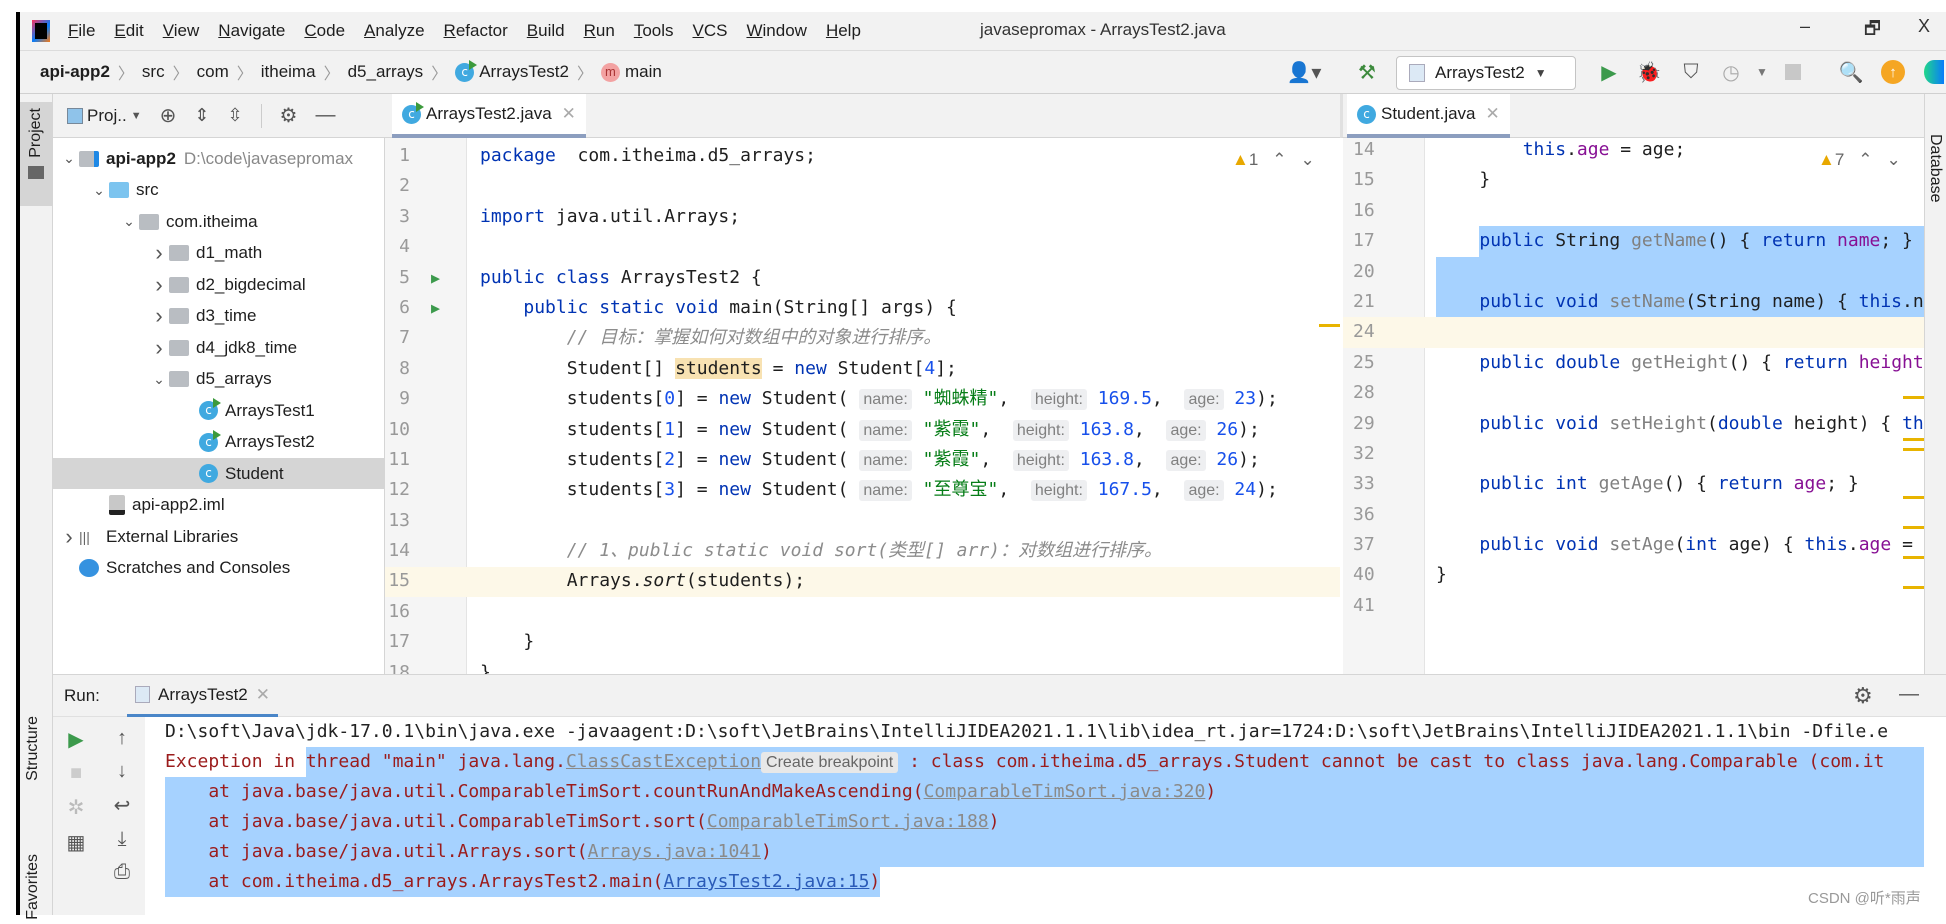 This screenshot has width=1946, height=924. What do you see at coordinates (1893, 72) in the screenshot?
I see `update-icon: ↑` at bounding box center [1893, 72].